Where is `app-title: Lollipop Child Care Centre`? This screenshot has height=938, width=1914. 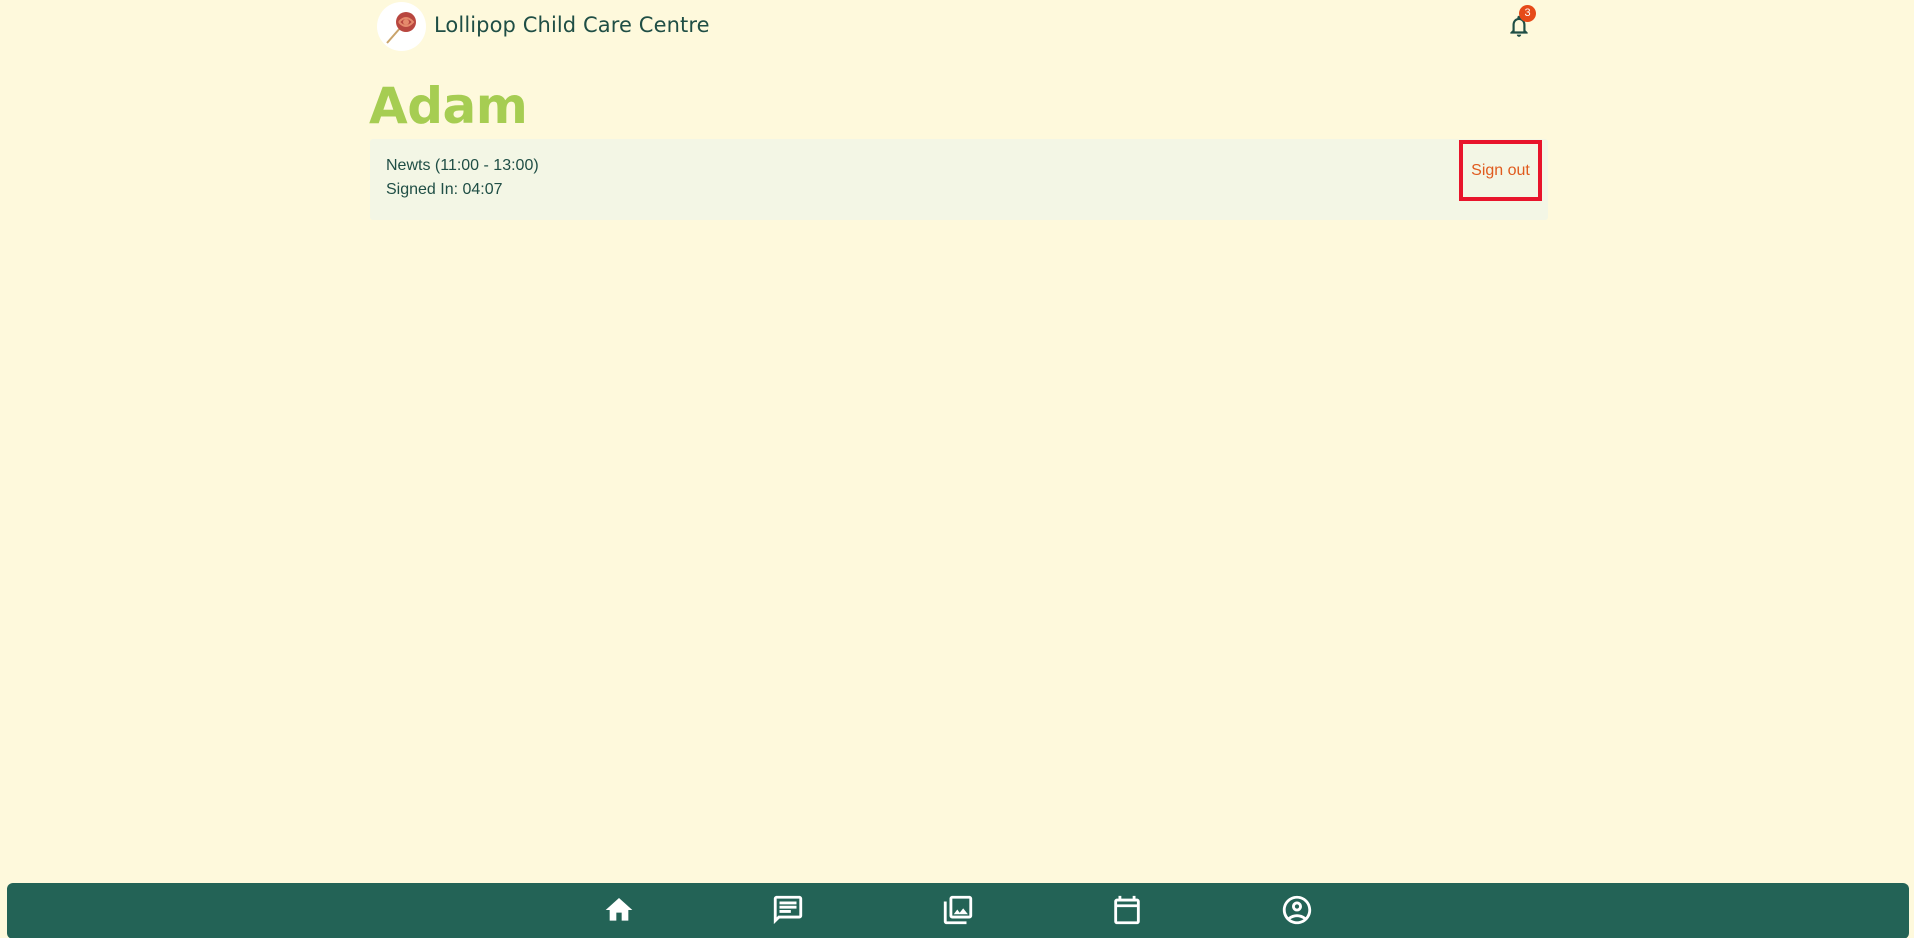 app-title: Lollipop Child Care Centre is located at coordinates (572, 25).